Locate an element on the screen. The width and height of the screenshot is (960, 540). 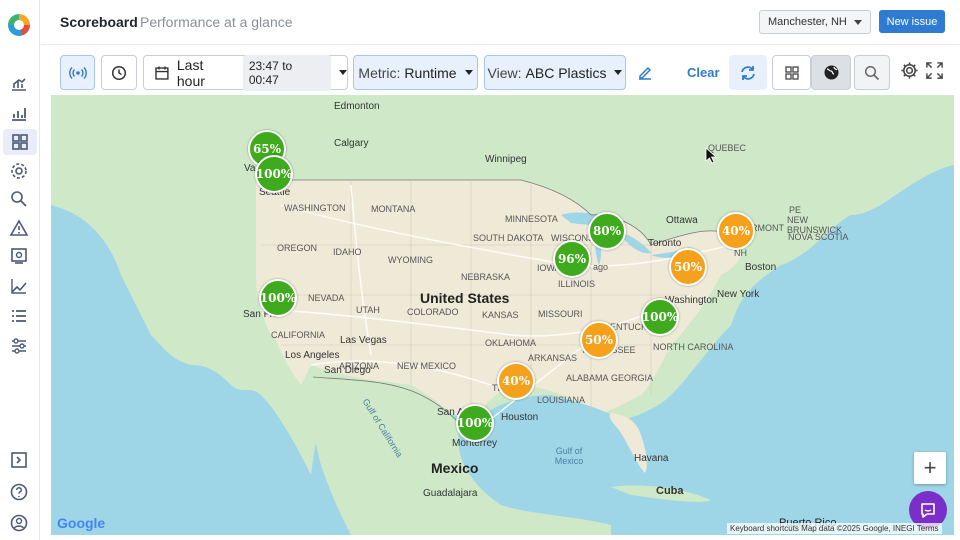
view-value: ABC Plastics is located at coordinates (566, 72).